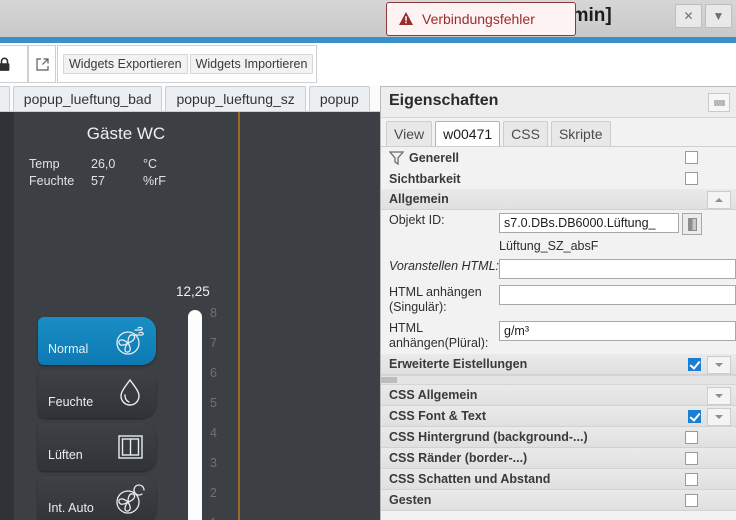 This screenshot has height=520, width=736. I want to click on reading-label-feuchte: Feuchte, so click(52, 181).